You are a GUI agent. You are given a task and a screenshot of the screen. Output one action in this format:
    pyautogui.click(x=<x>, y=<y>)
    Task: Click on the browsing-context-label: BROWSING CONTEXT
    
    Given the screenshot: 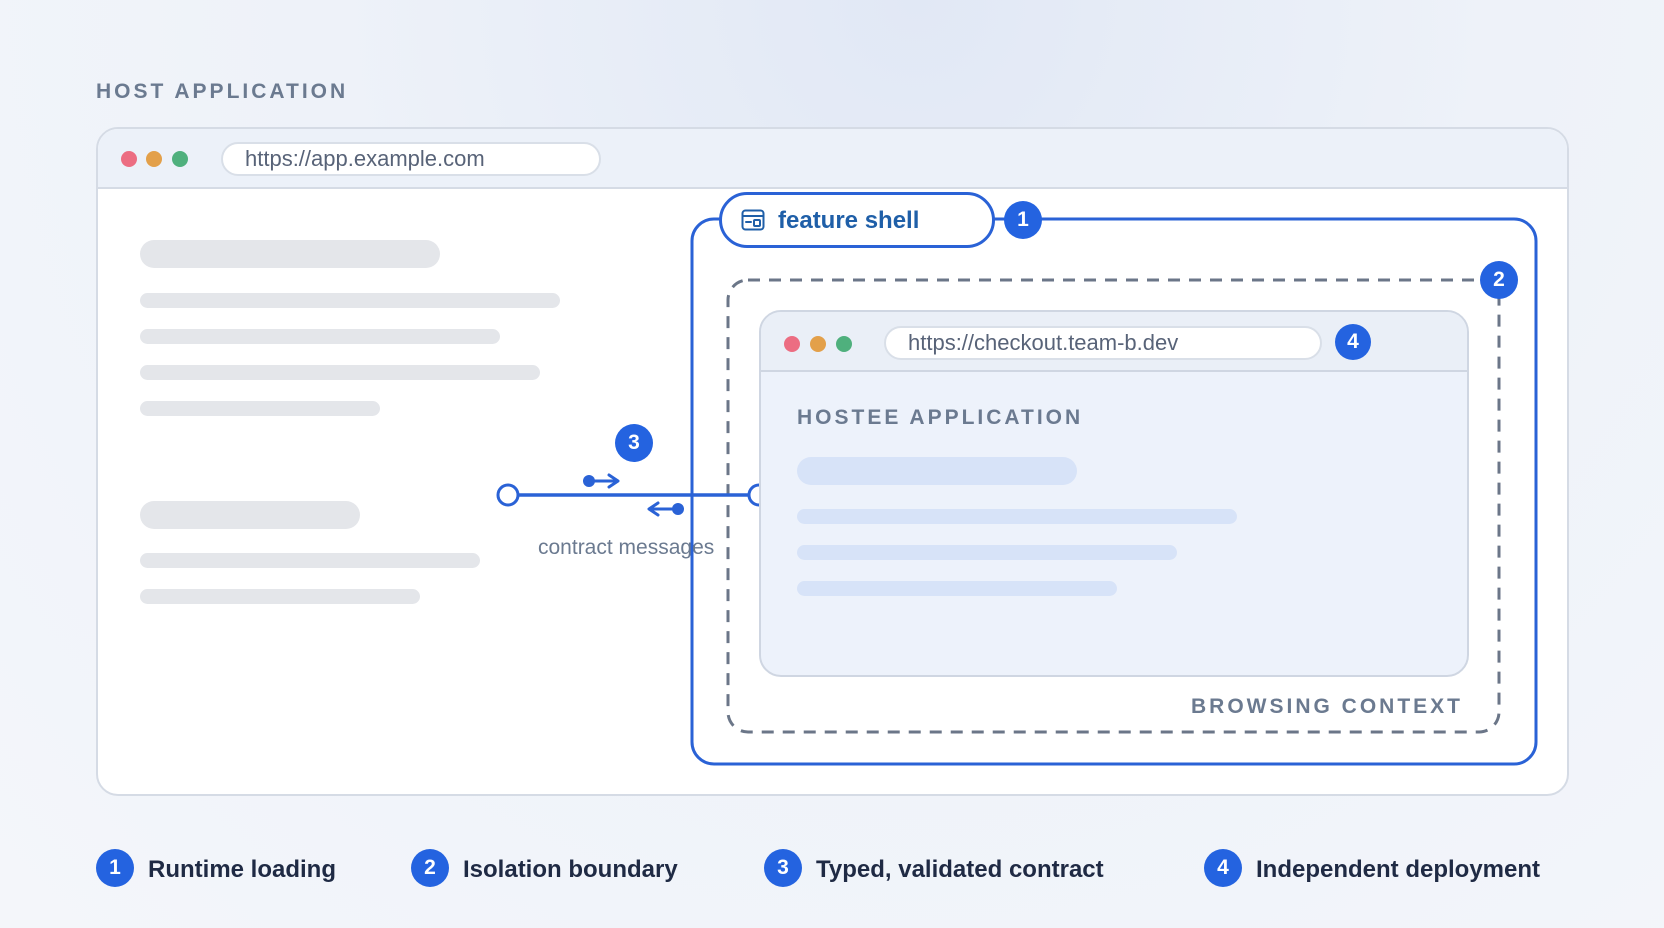 What is the action you would take?
    pyautogui.click(x=1327, y=706)
    